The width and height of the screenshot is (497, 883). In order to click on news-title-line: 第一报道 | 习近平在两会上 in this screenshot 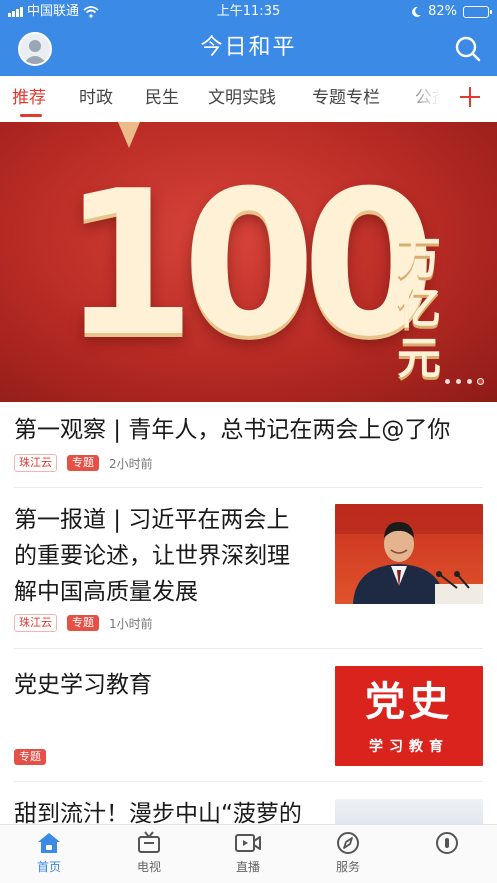, I will do `click(152, 520)`.